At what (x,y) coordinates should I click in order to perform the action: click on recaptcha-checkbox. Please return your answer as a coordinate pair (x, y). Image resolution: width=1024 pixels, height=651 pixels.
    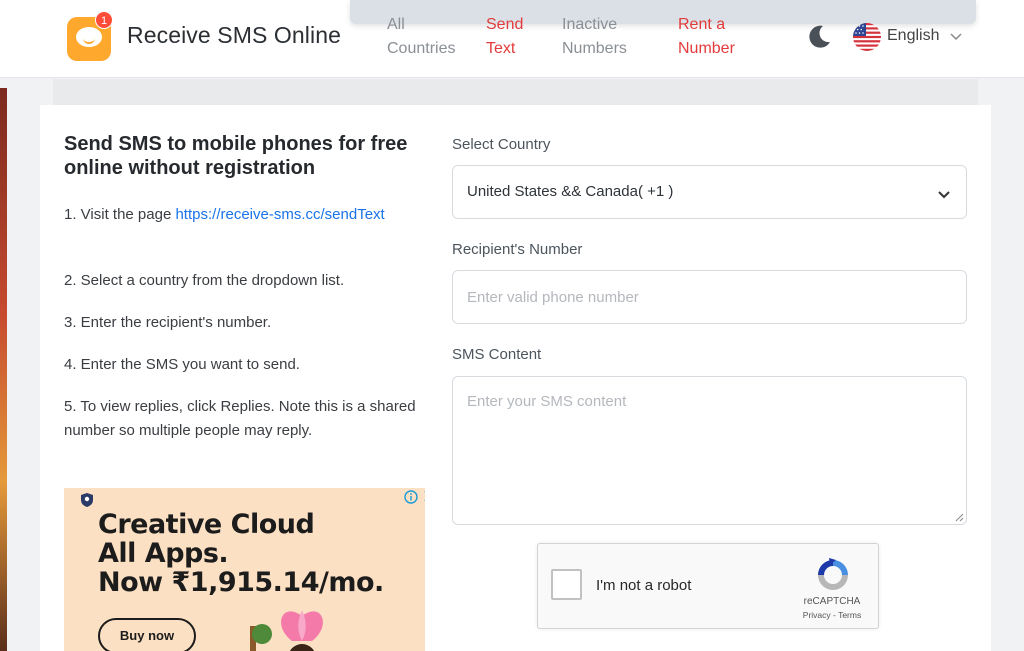
    Looking at the image, I should click on (566, 584).